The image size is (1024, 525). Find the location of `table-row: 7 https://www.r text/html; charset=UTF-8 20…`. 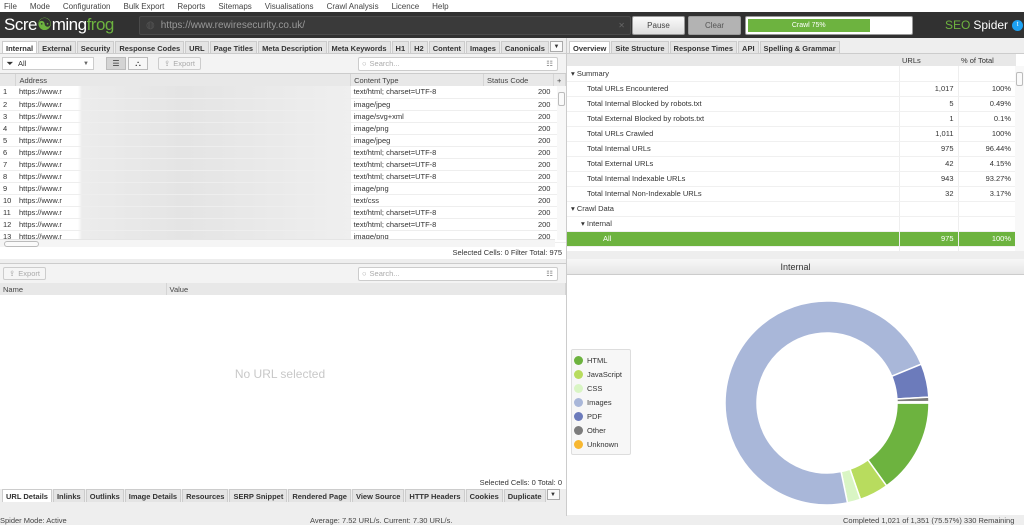

table-row: 7 https://www.r text/html; charset=UTF-8 20… is located at coordinates (283, 164).